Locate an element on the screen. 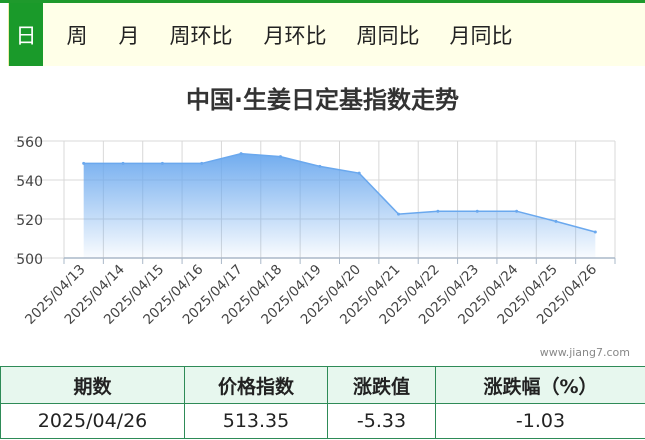 The image size is (645, 440). source-watermark: www.jiang7.com is located at coordinates (584, 352).